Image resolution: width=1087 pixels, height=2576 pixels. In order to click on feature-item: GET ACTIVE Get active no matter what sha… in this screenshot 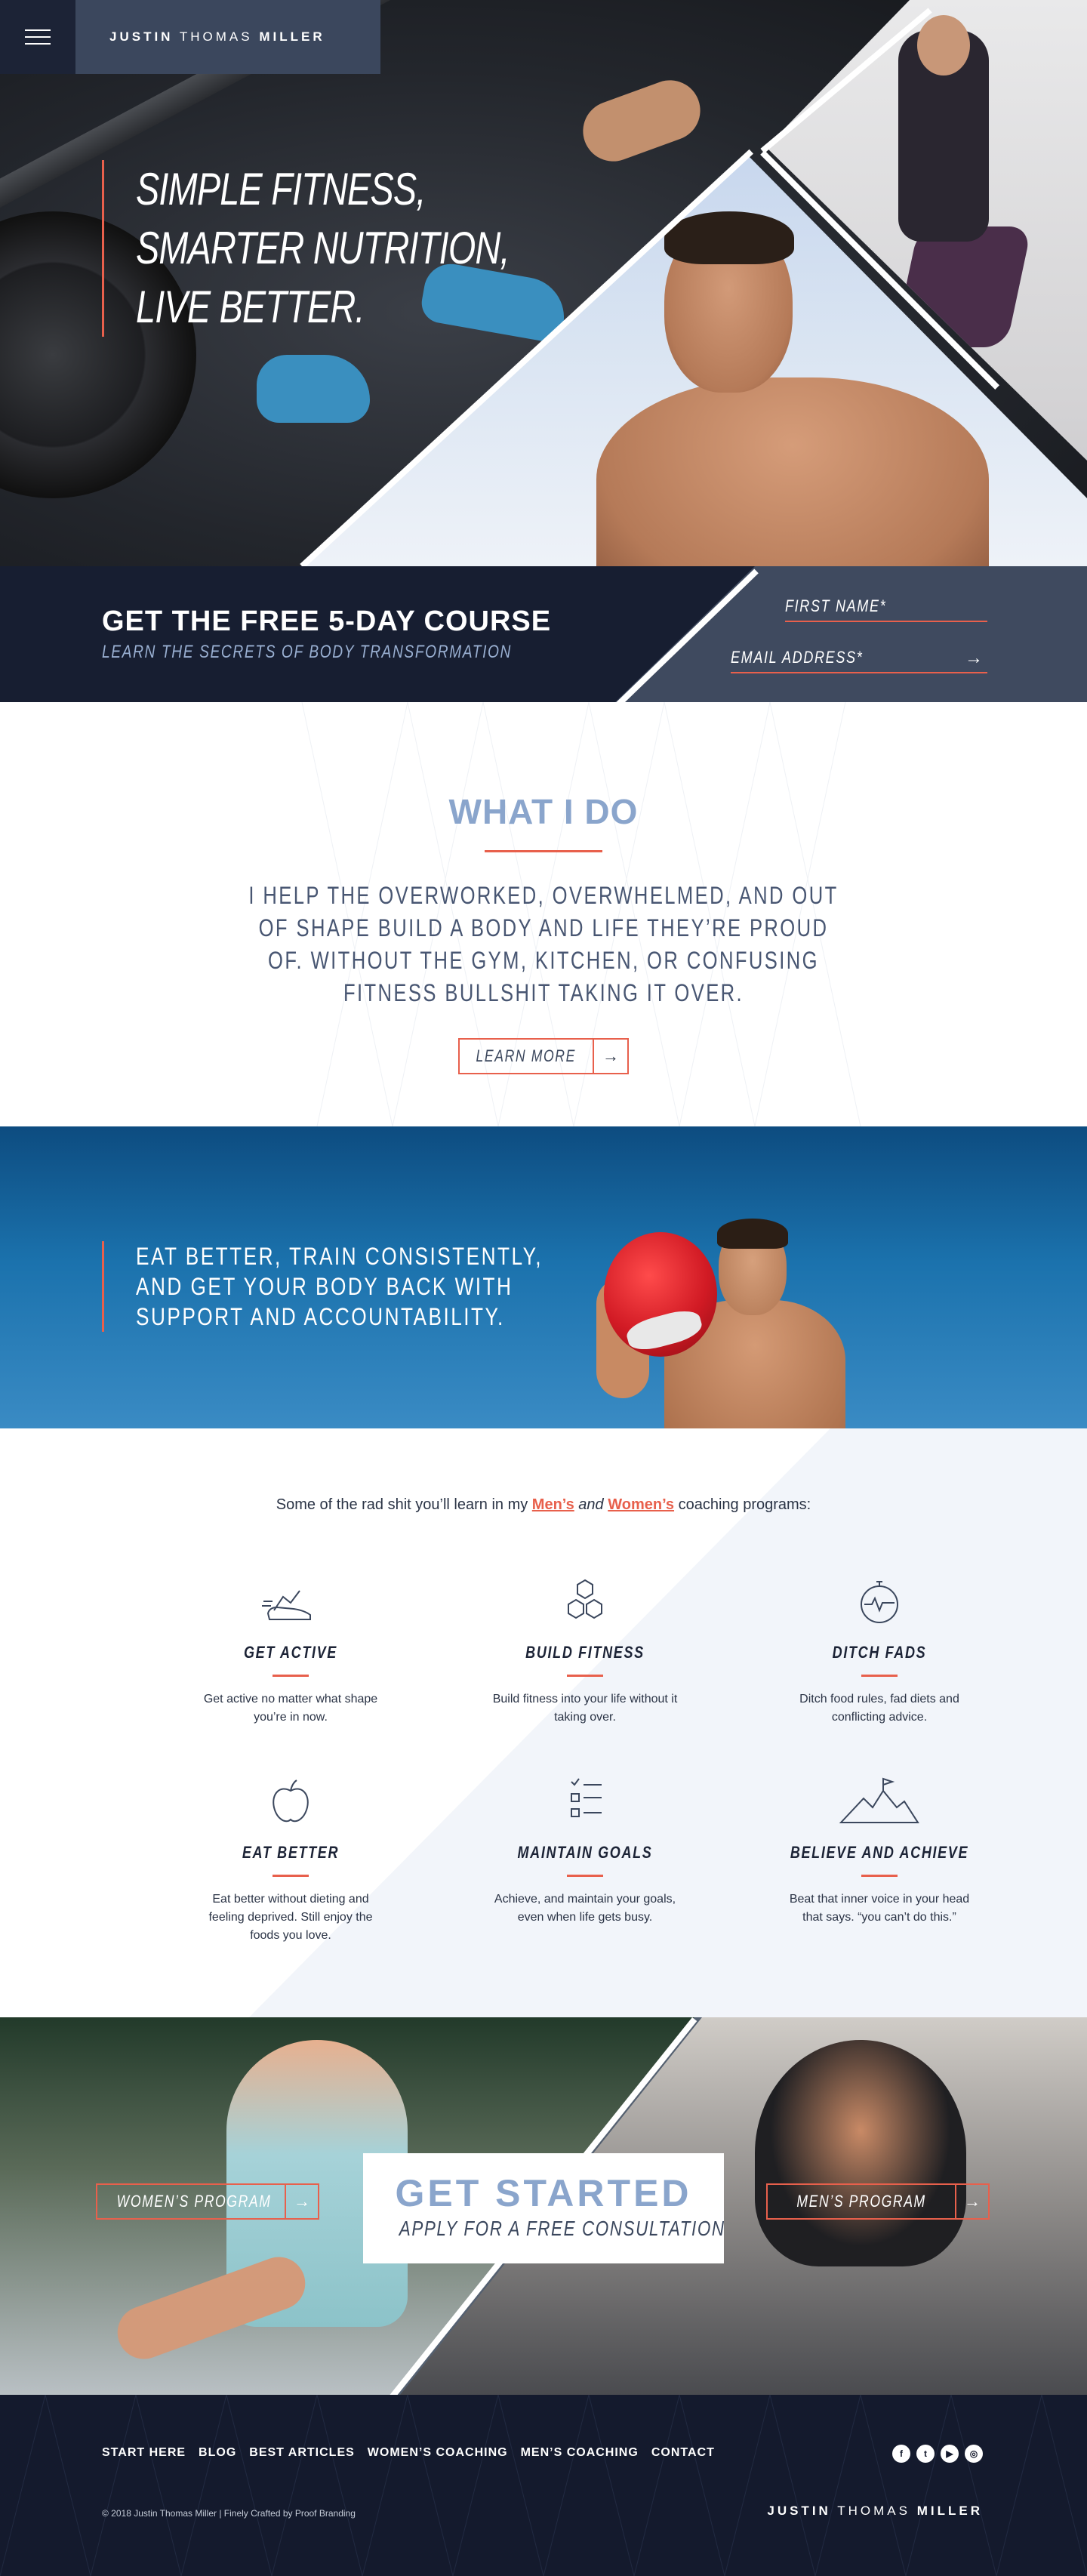, I will do `click(290, 1649)`.